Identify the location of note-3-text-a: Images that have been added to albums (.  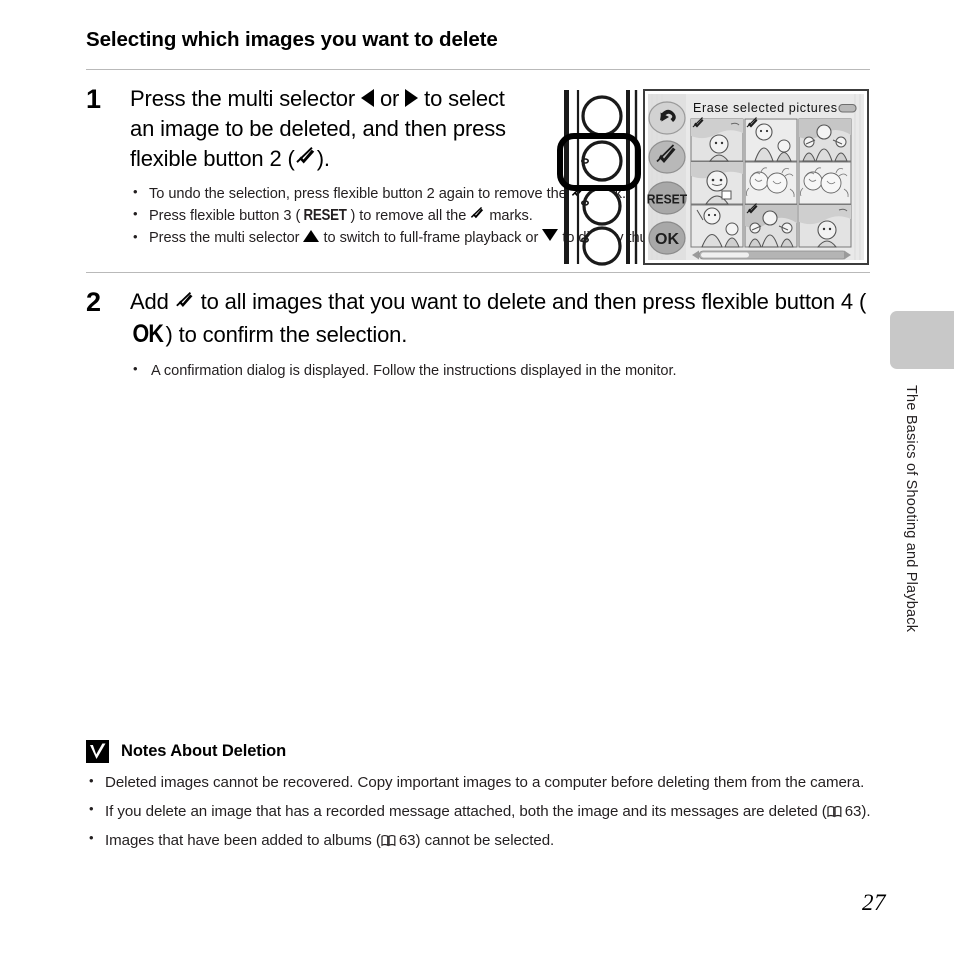
(243, 840).